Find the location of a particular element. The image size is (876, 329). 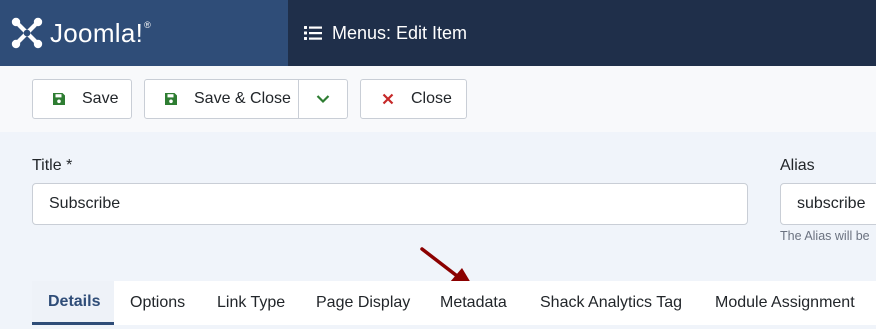

close-label: Close is located at coordinates (431, 98).